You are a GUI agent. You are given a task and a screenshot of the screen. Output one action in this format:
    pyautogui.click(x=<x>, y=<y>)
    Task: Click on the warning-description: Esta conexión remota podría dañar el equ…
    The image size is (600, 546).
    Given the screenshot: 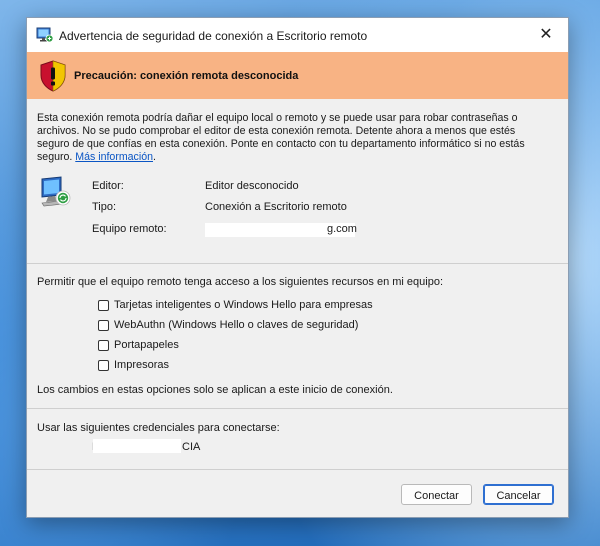 What is the action you would take?
    pyautogui.click(x=292, y=138)
    